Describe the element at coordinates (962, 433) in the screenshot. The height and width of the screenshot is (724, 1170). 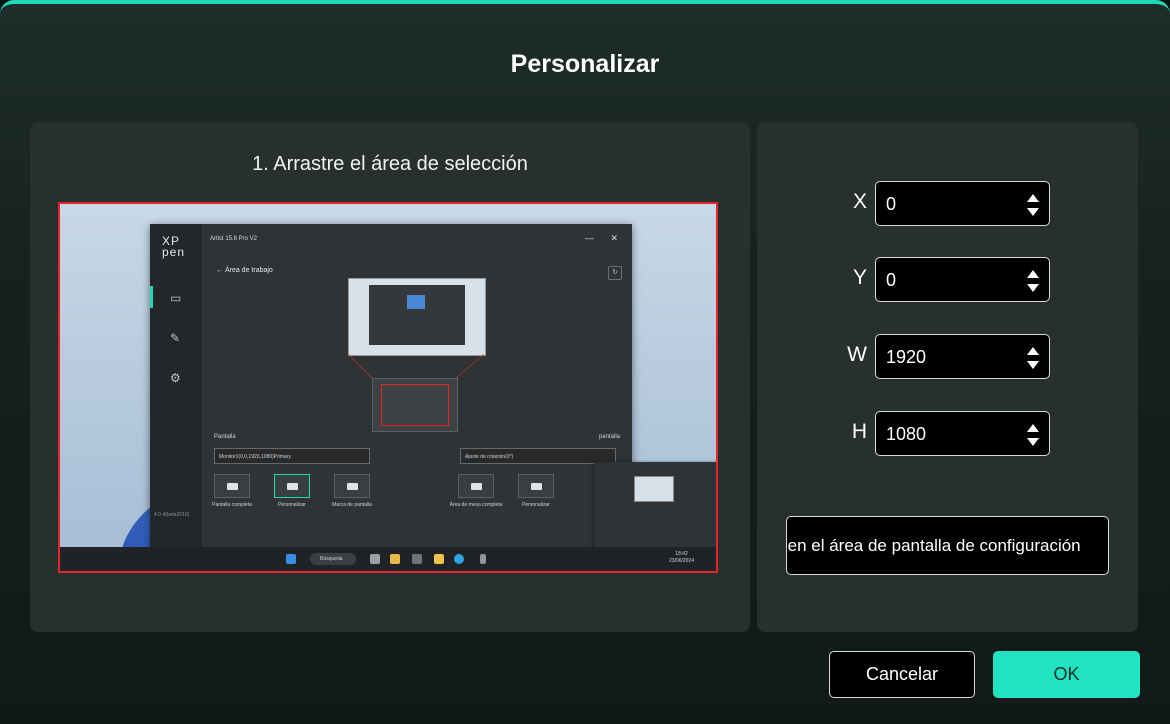
I see `h-input: 1080` at that location.